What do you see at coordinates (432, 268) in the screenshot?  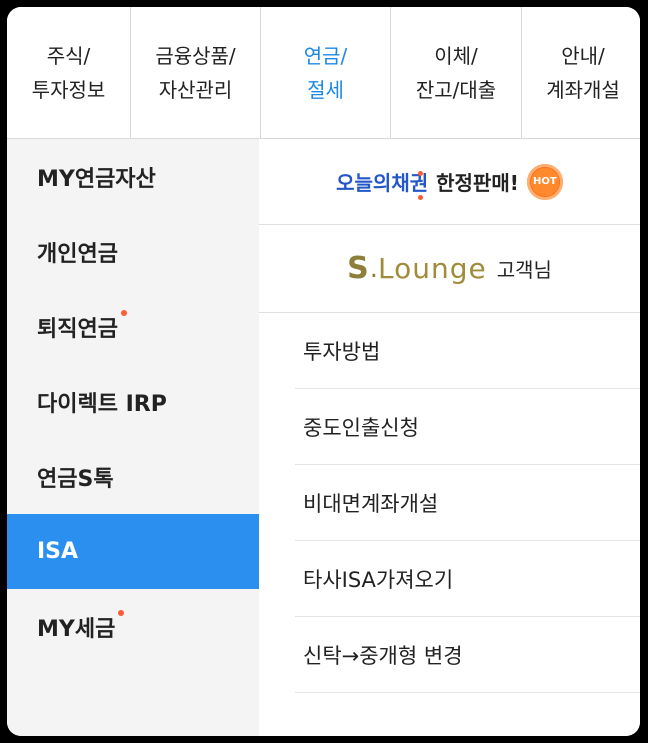 I see `s-lounge-logo-word: Lounge` at bounding box center [432, 268].